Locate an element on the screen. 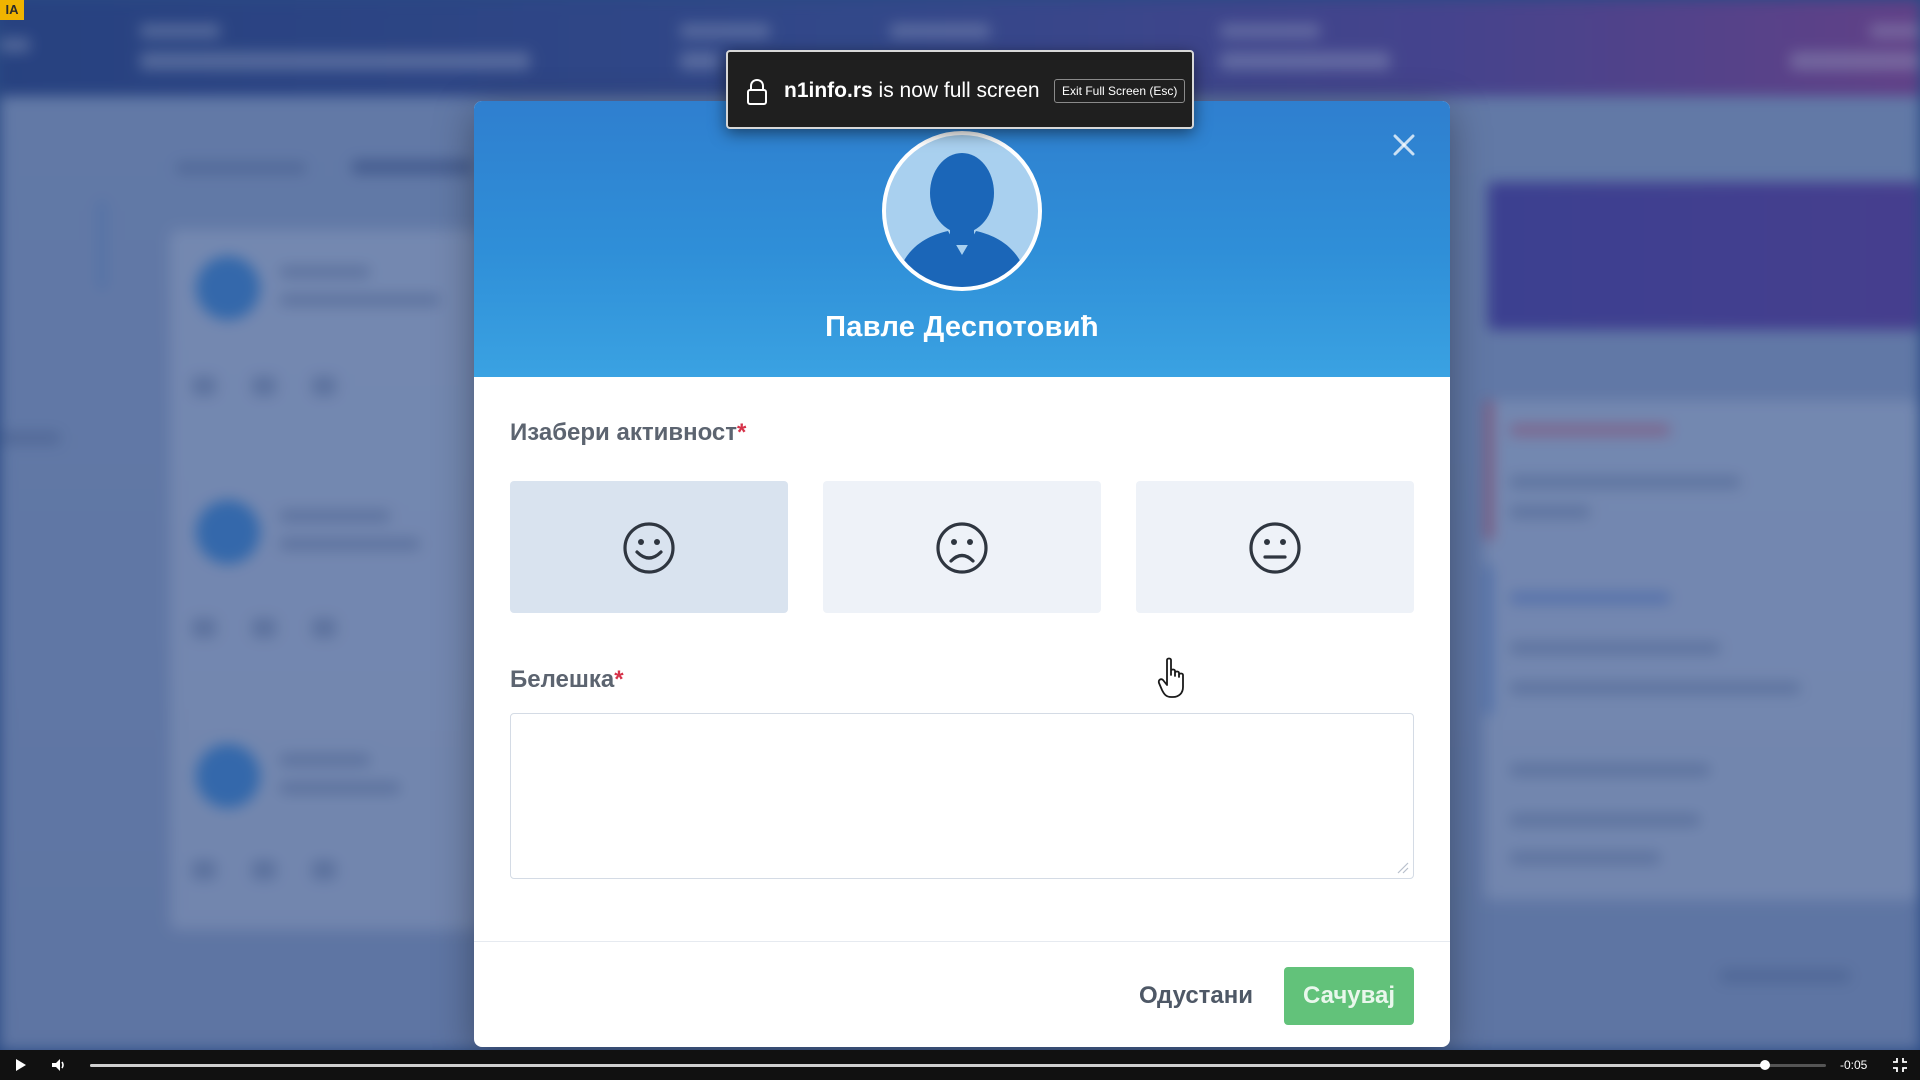 The width and height of the screenshot is (1920, 1080). lock-icon is located at coordinates (757, 91).